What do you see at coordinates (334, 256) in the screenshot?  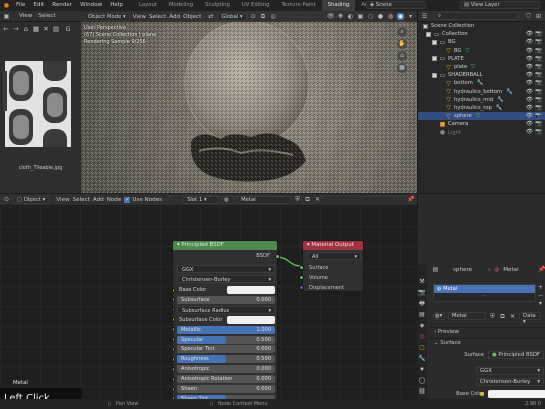 I see `target-dropdown: All ▾` at bounding box center [334, 256].